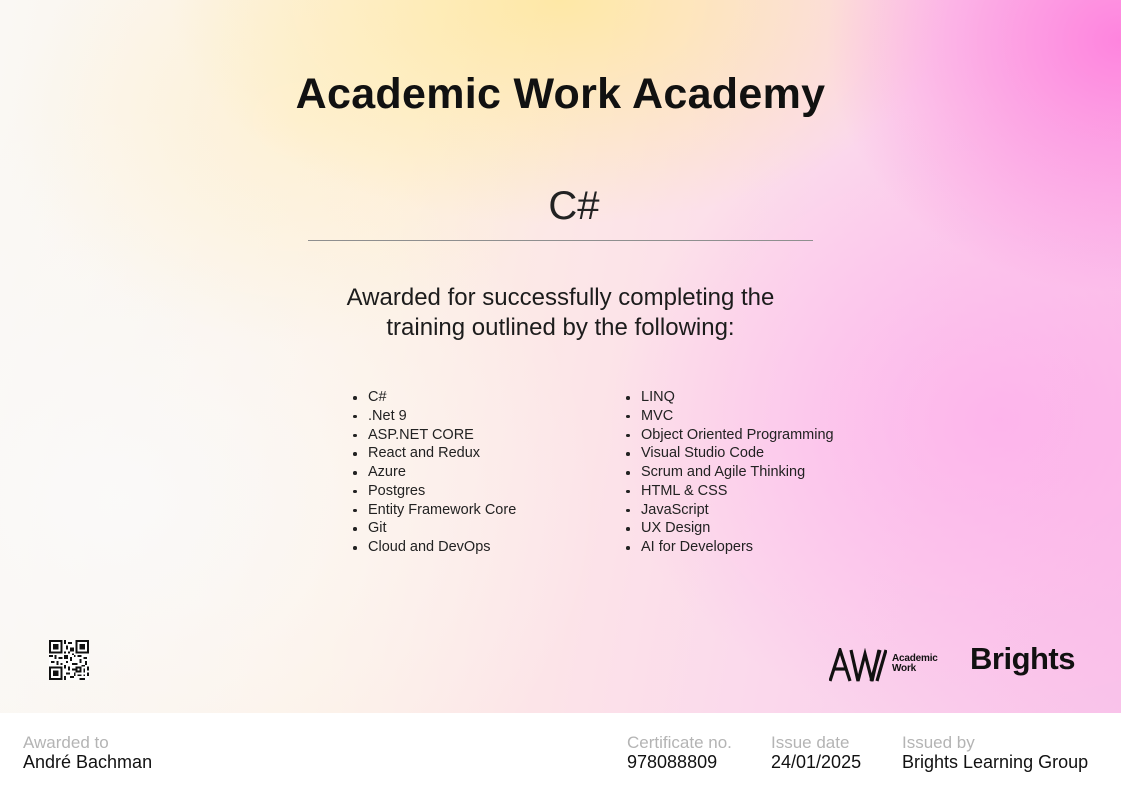  Describe the element at coordinates (66, 742) in the screenshot. I see `awarded-to-label: Awarded to` at that location.